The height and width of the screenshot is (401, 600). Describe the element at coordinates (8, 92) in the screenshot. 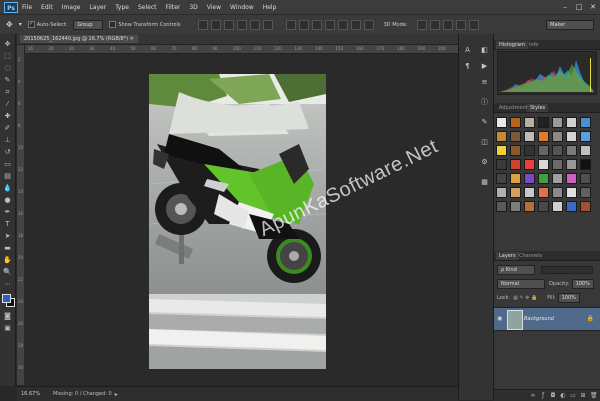

I see `crop-tool-icon: ⌗` at that location.